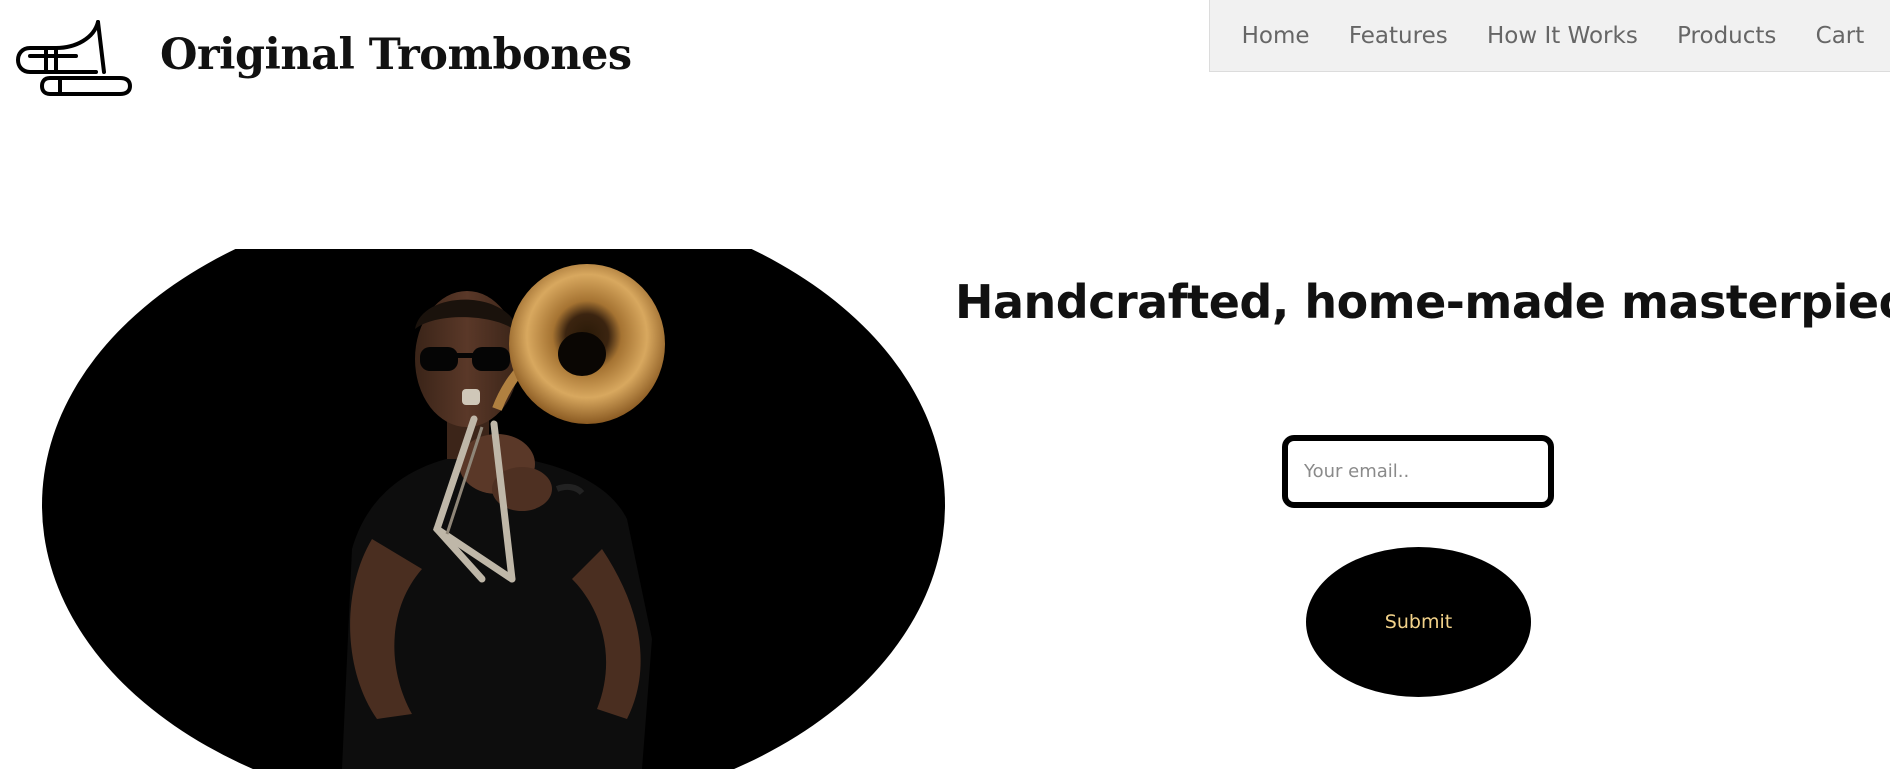 Image resolution: width=1890 pixels, height=769 pixels. Describe the element at coordinates (1562, 36) in the screenshot. I see `nav-how-it-works: How It Works` at that location.